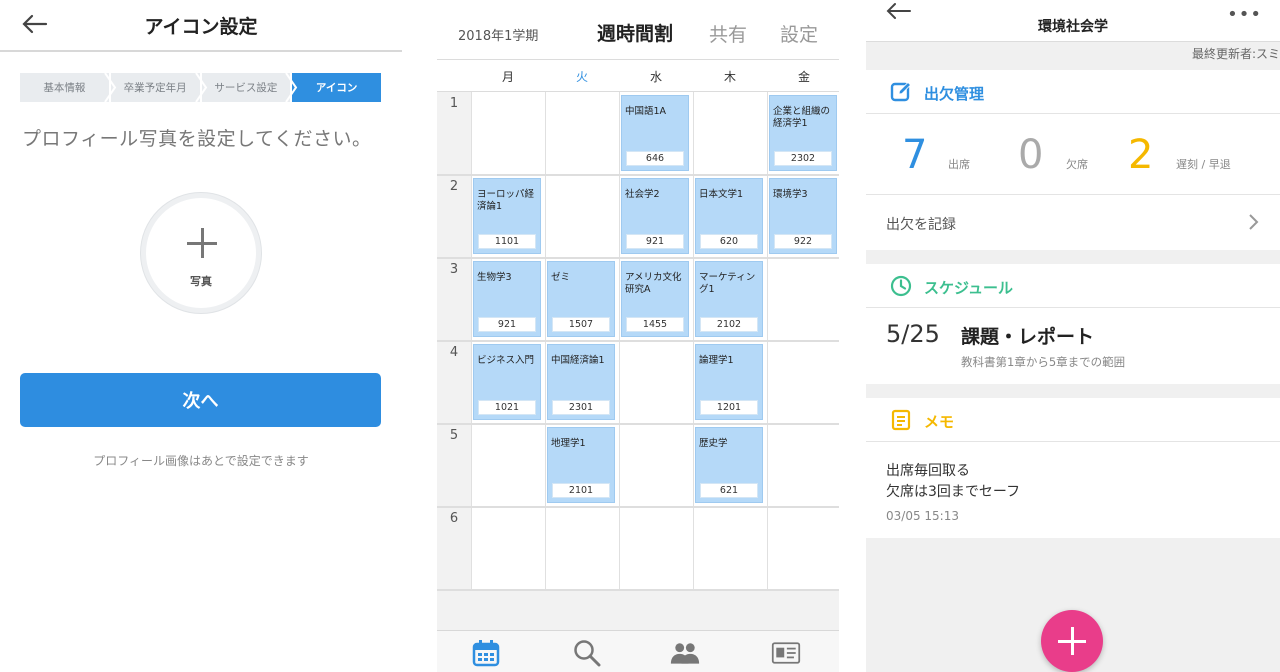 Image resolution: width=1280 pixels, height=672 pixels. What do you see at coordinates (498, 34) in the screenshot?
I see `term-selector: 2018年1学期` at bounding box center [498, 34].